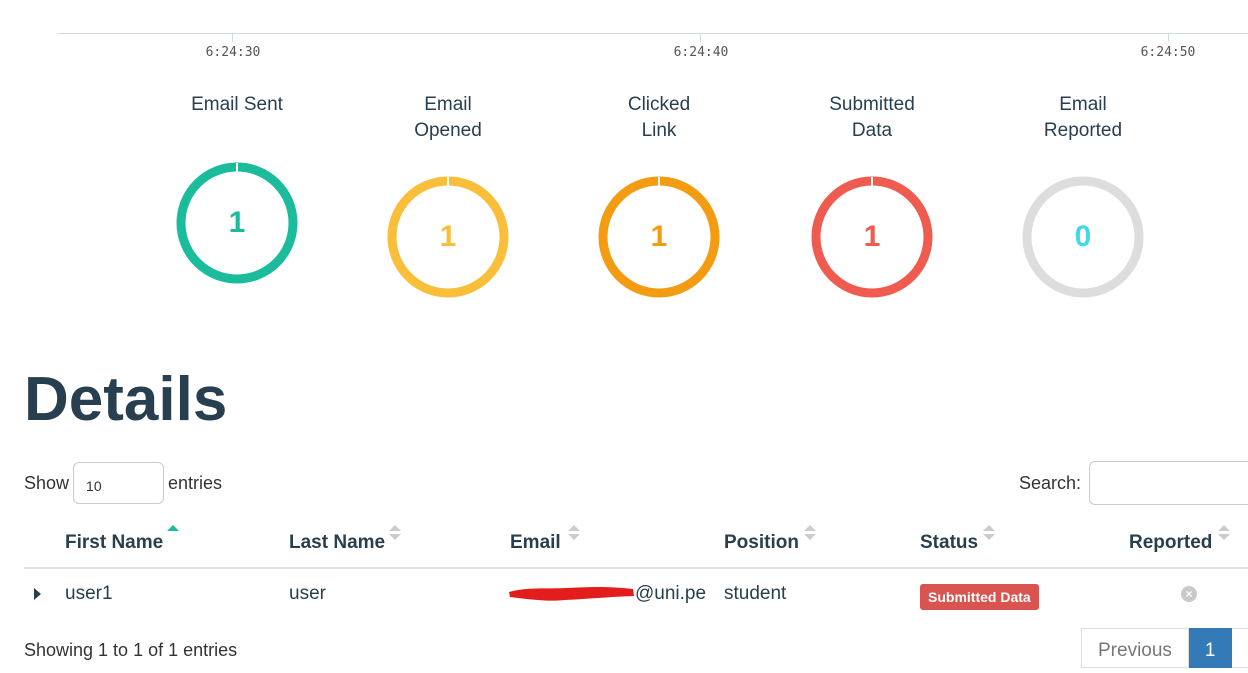 The image size is (1248, 673). I want to click on cell-email: @uni.pe, so click(670, 594).